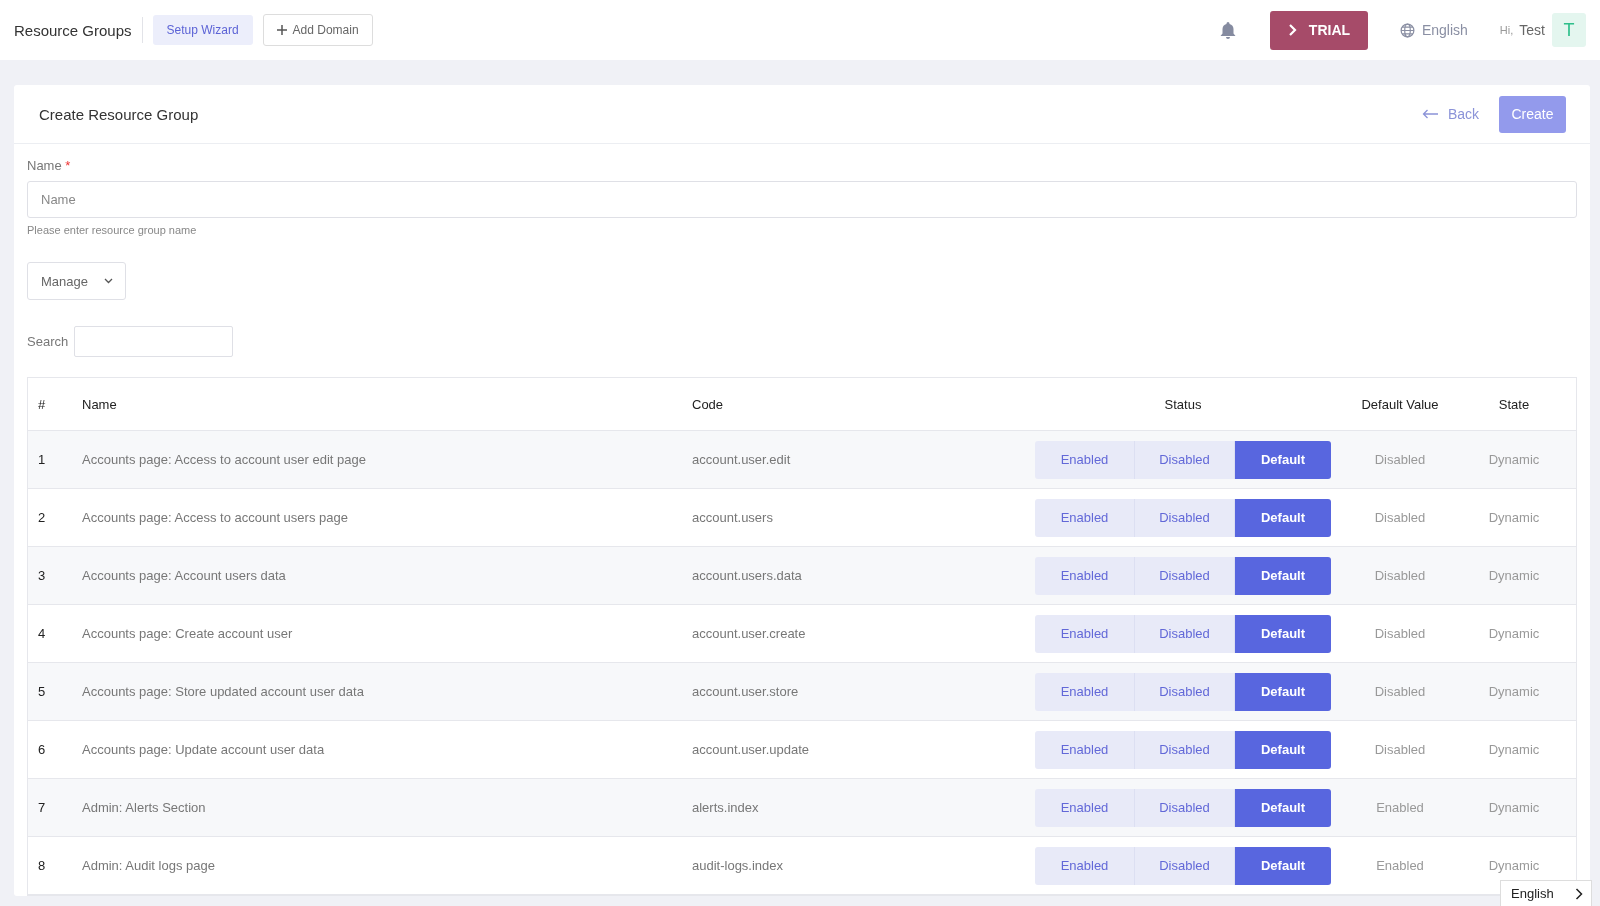  What do you see at coordinates (1450, 114) in the screenshot?
I see `back-link: Back` at bounding box center [1450, 114].